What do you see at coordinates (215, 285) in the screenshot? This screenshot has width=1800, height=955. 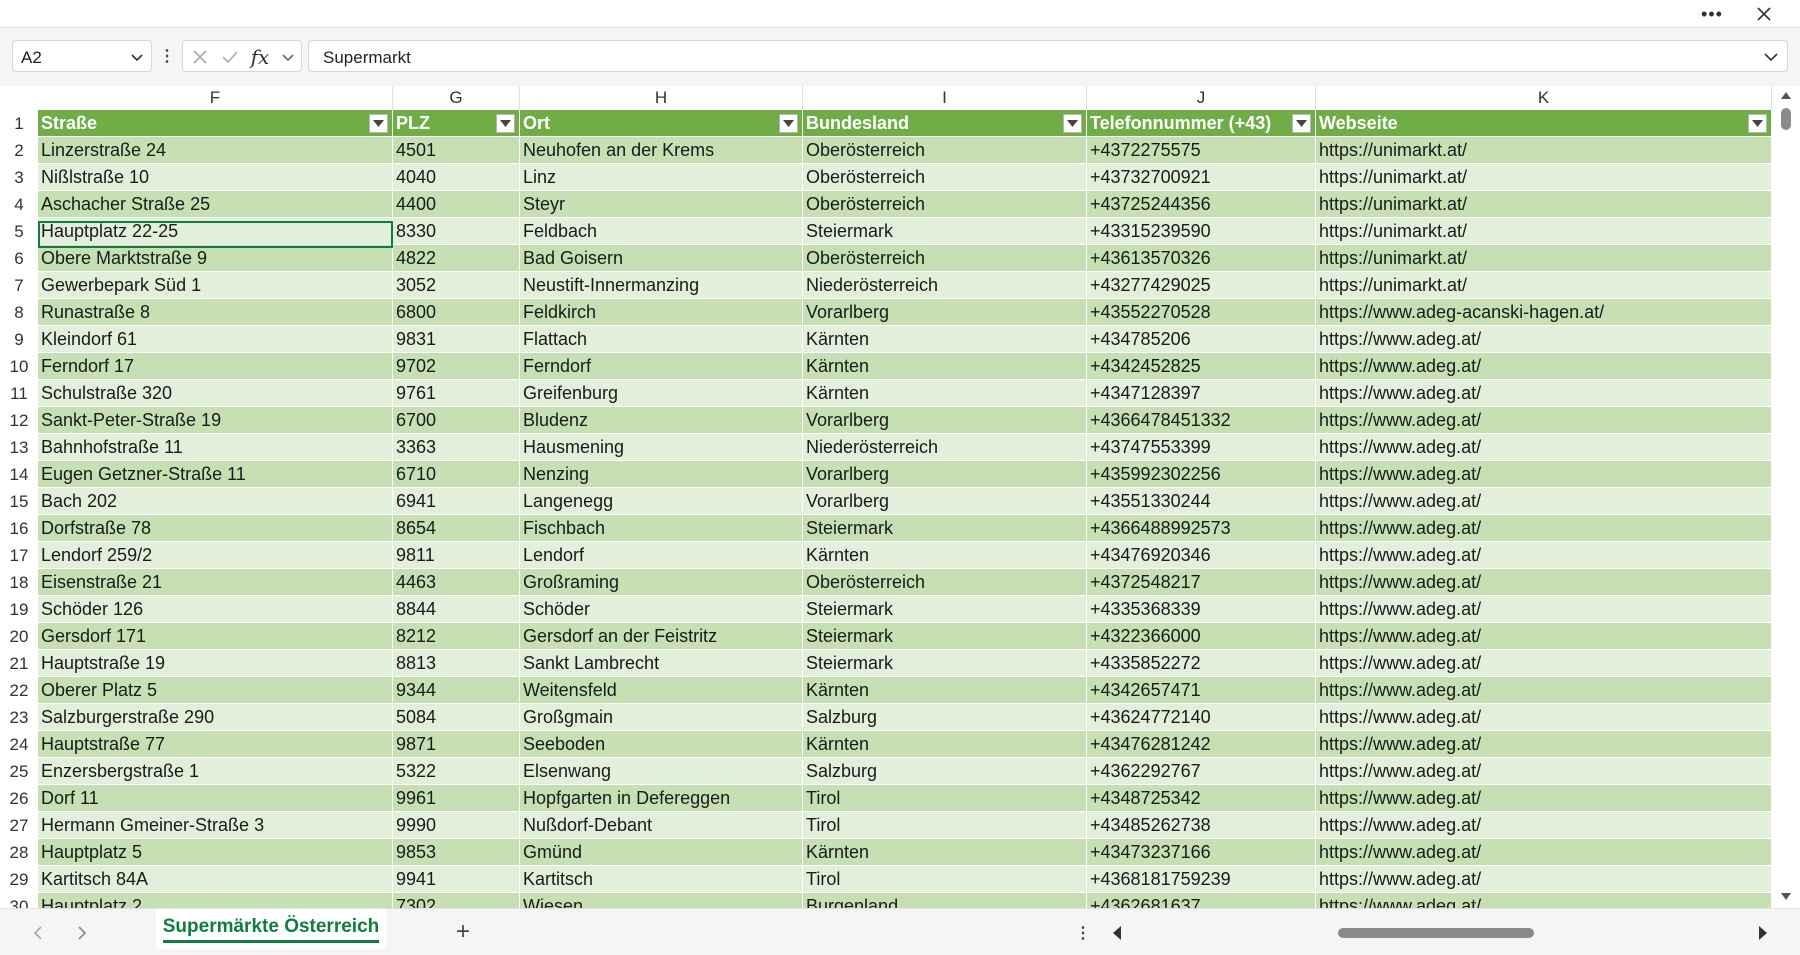 I see `table-cell: Gewerbepark Süd 1` at bounding box center [215, 285].